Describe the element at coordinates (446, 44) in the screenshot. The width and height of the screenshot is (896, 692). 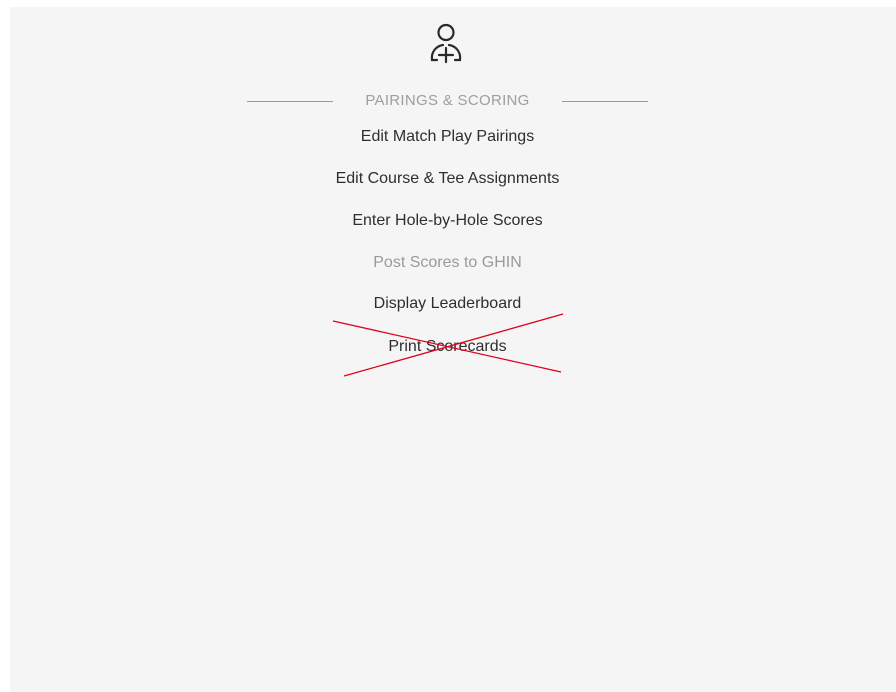
I see `add-user-icon` at that location.